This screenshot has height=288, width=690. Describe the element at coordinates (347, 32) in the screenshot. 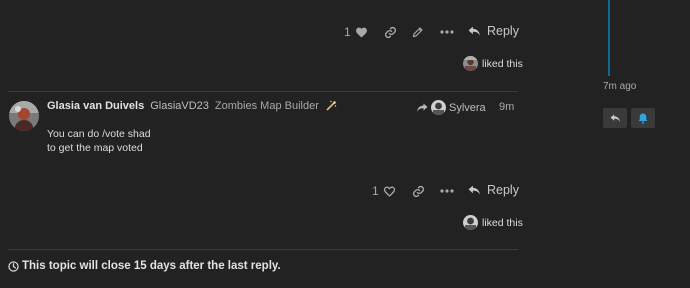

I see `post1-like-count: 1` at that location.